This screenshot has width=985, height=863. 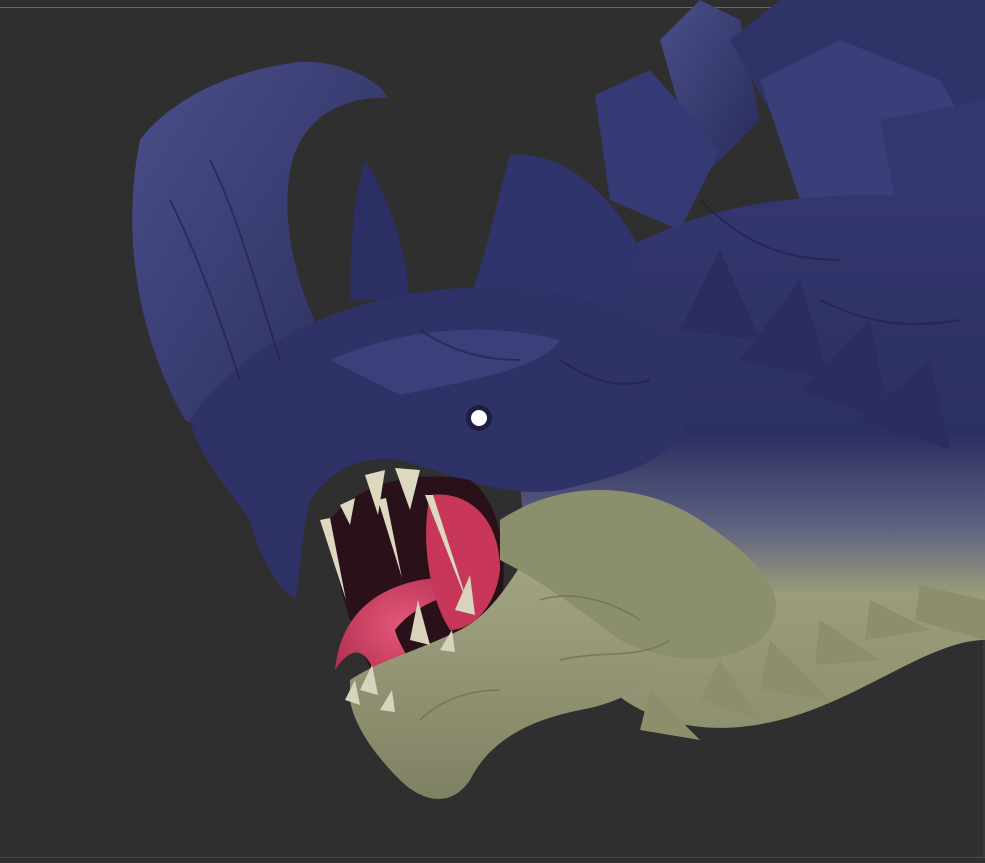 I want to click on dragon-eye, so click(x=479, y=418).